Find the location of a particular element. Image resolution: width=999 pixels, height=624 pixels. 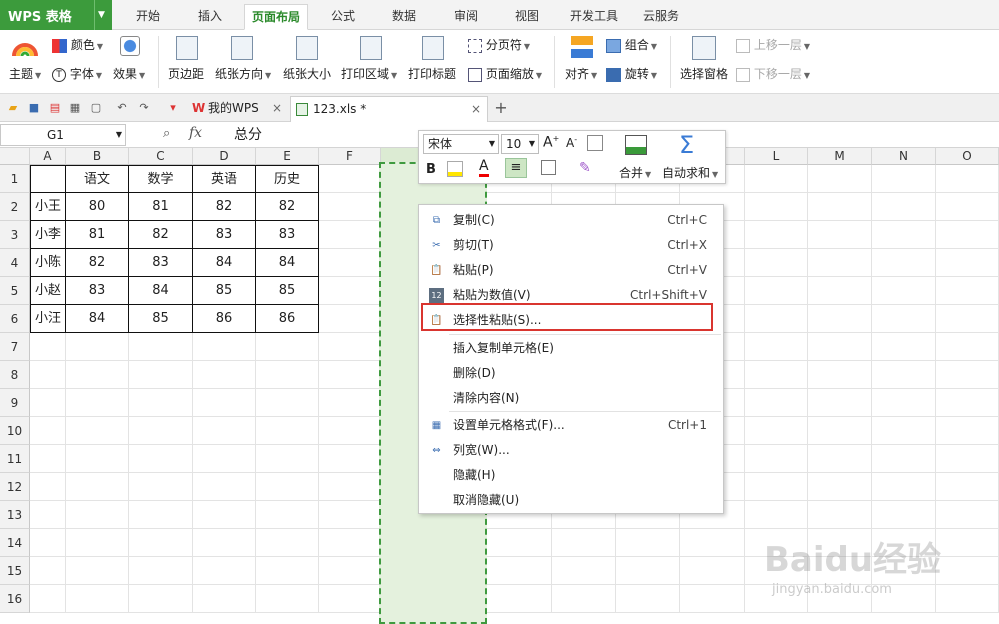

clear-format-icon: ✎ is located at coordinates (585, 168).